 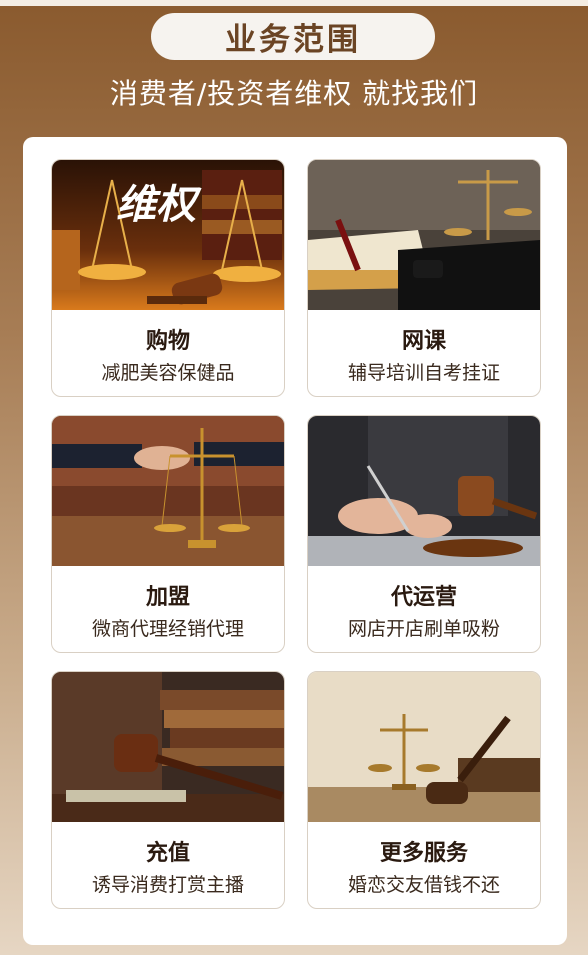 I want to click on card-title: 加盟, so click(x=167, y=597).